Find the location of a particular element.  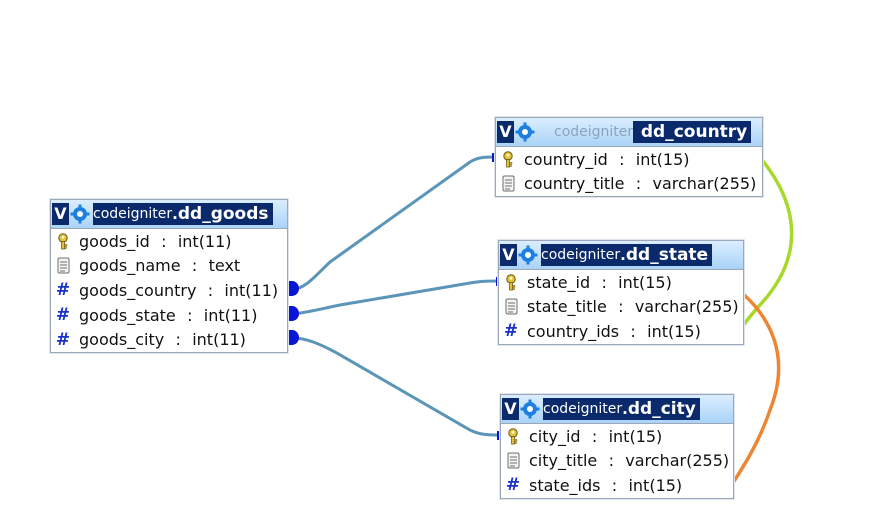

column-name: goods_country is located at coordinates (138, 290).